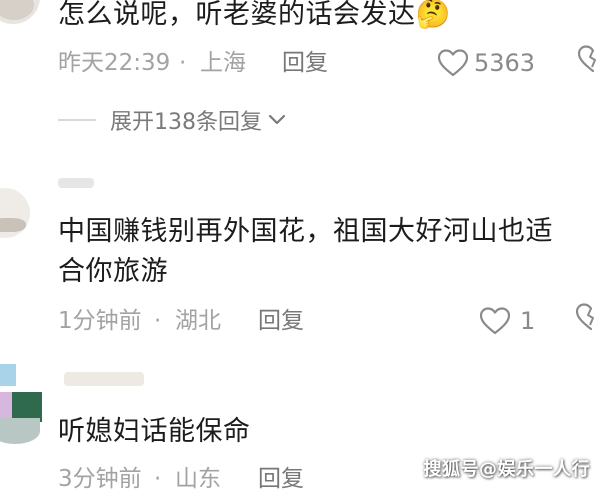 Image resolution: width=602 pixels, height=497 pixels. I want to click on divider, so click(77, 120).